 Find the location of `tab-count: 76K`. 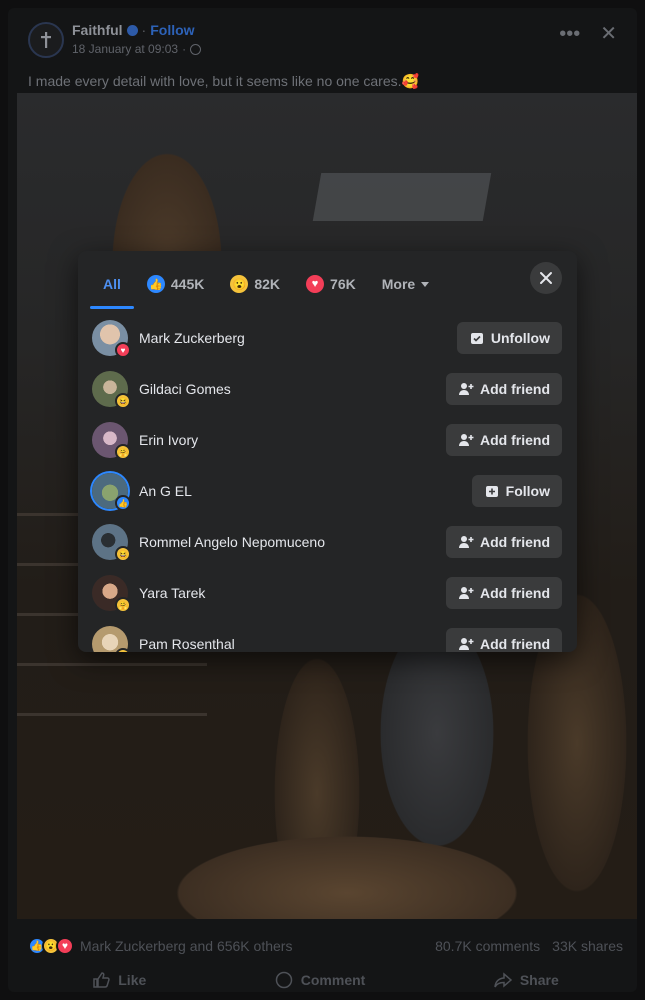

tab-count: 76K is located at coordinates (343, 284).